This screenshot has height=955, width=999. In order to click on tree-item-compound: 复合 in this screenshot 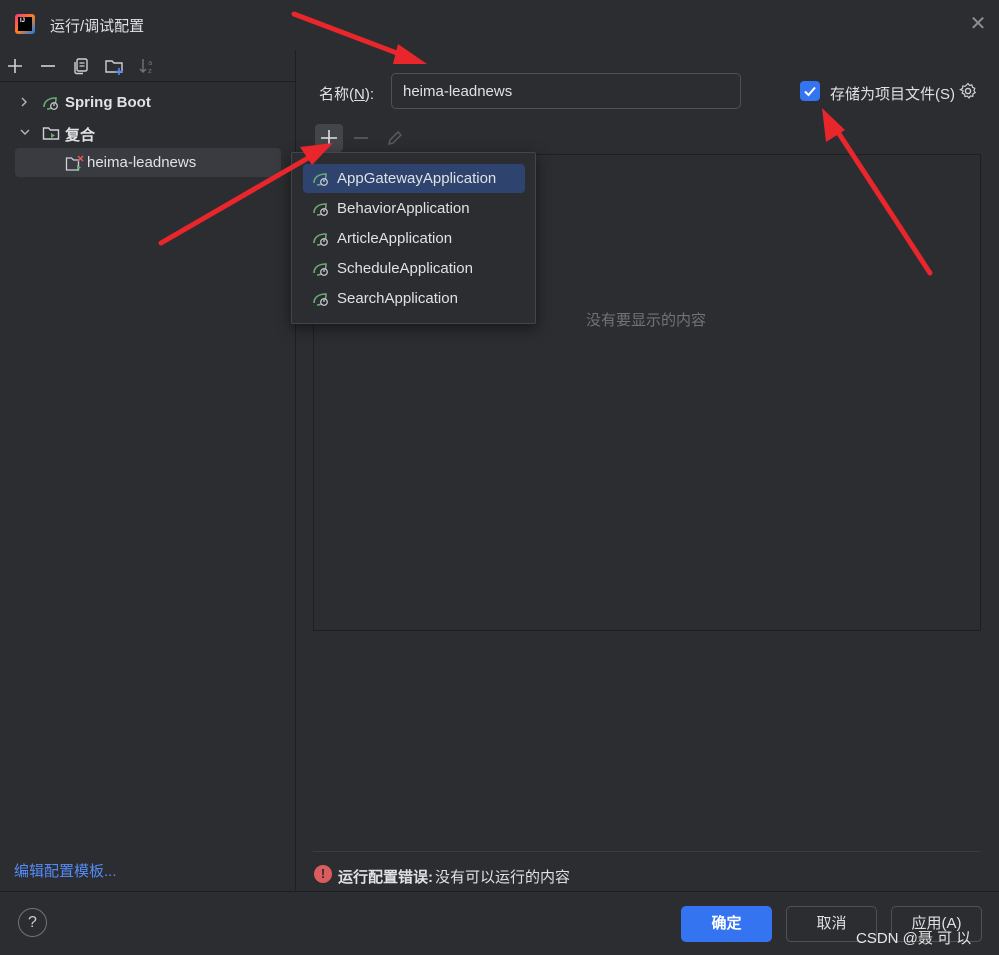, I will do `click(148, 133)`.